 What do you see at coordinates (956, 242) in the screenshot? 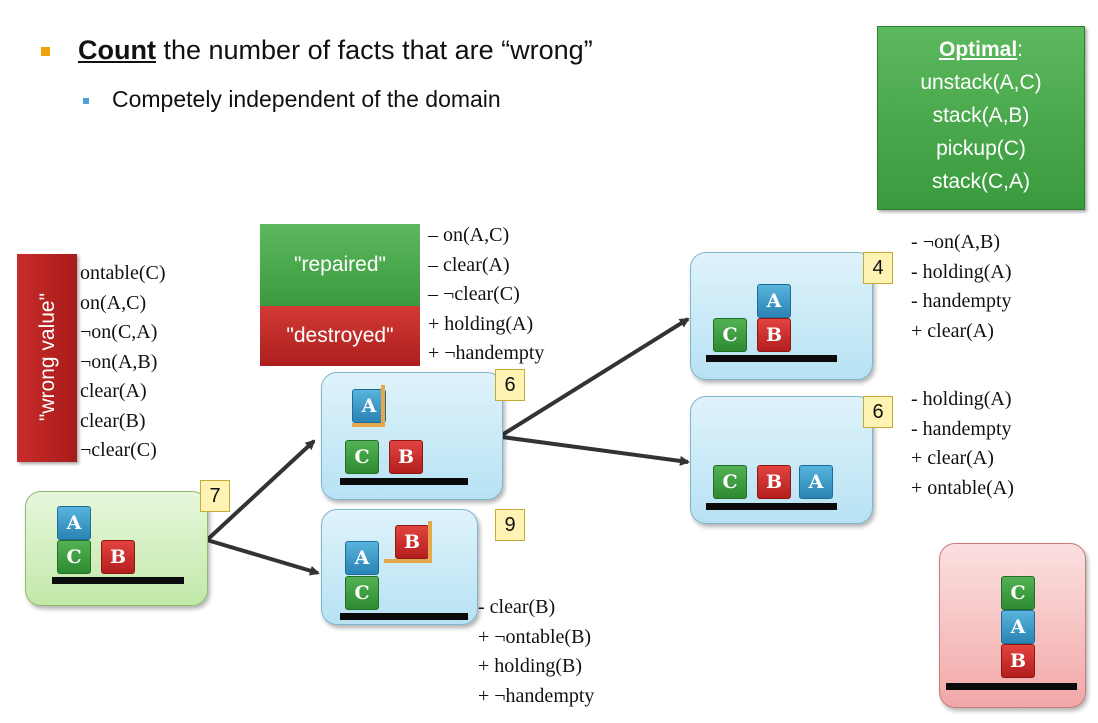
I see `fact: - ¬on(A,B)` at bounding box center [956, 242].